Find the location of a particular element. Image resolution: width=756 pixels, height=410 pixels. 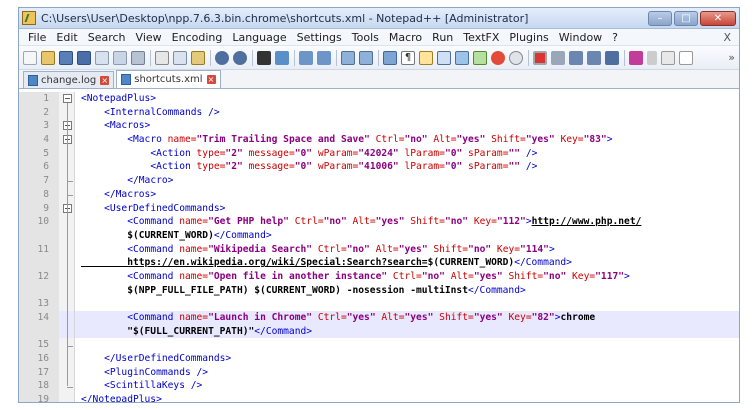

monitoring-icon is located at coordinates (516, 57).